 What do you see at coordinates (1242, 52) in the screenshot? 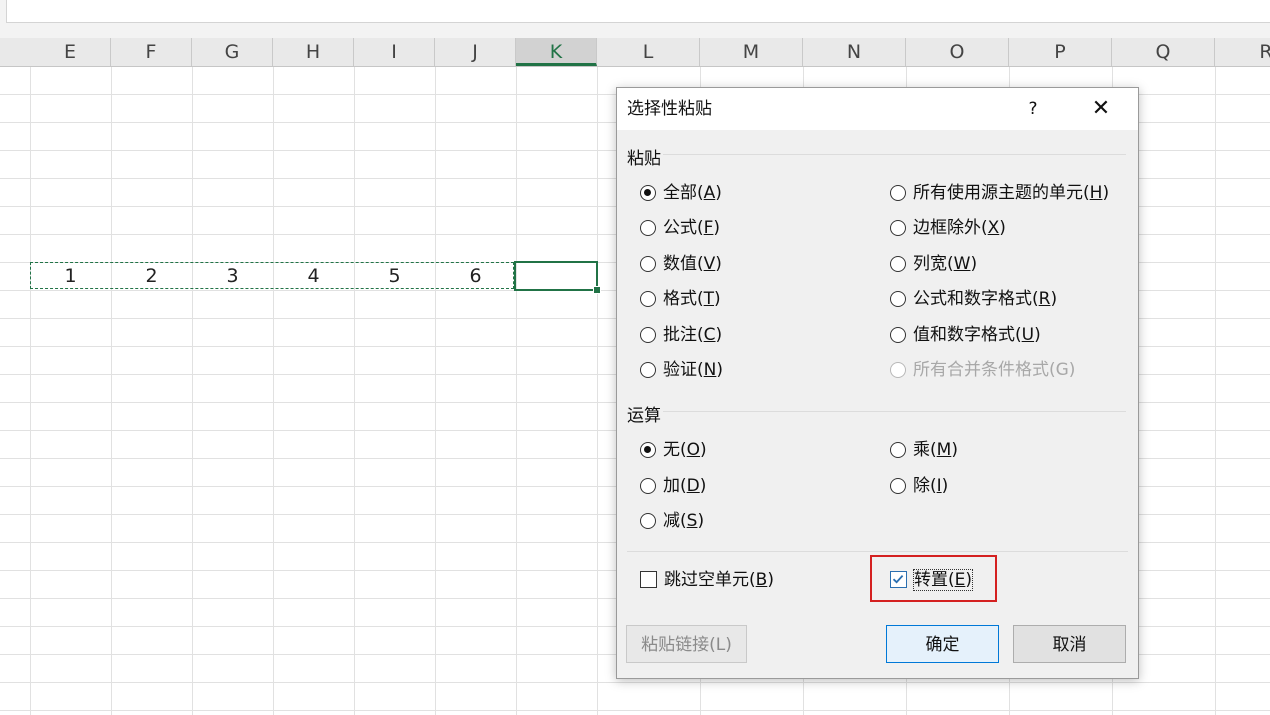
I see `column-header-r: R` at bounding box center [1242, 52].